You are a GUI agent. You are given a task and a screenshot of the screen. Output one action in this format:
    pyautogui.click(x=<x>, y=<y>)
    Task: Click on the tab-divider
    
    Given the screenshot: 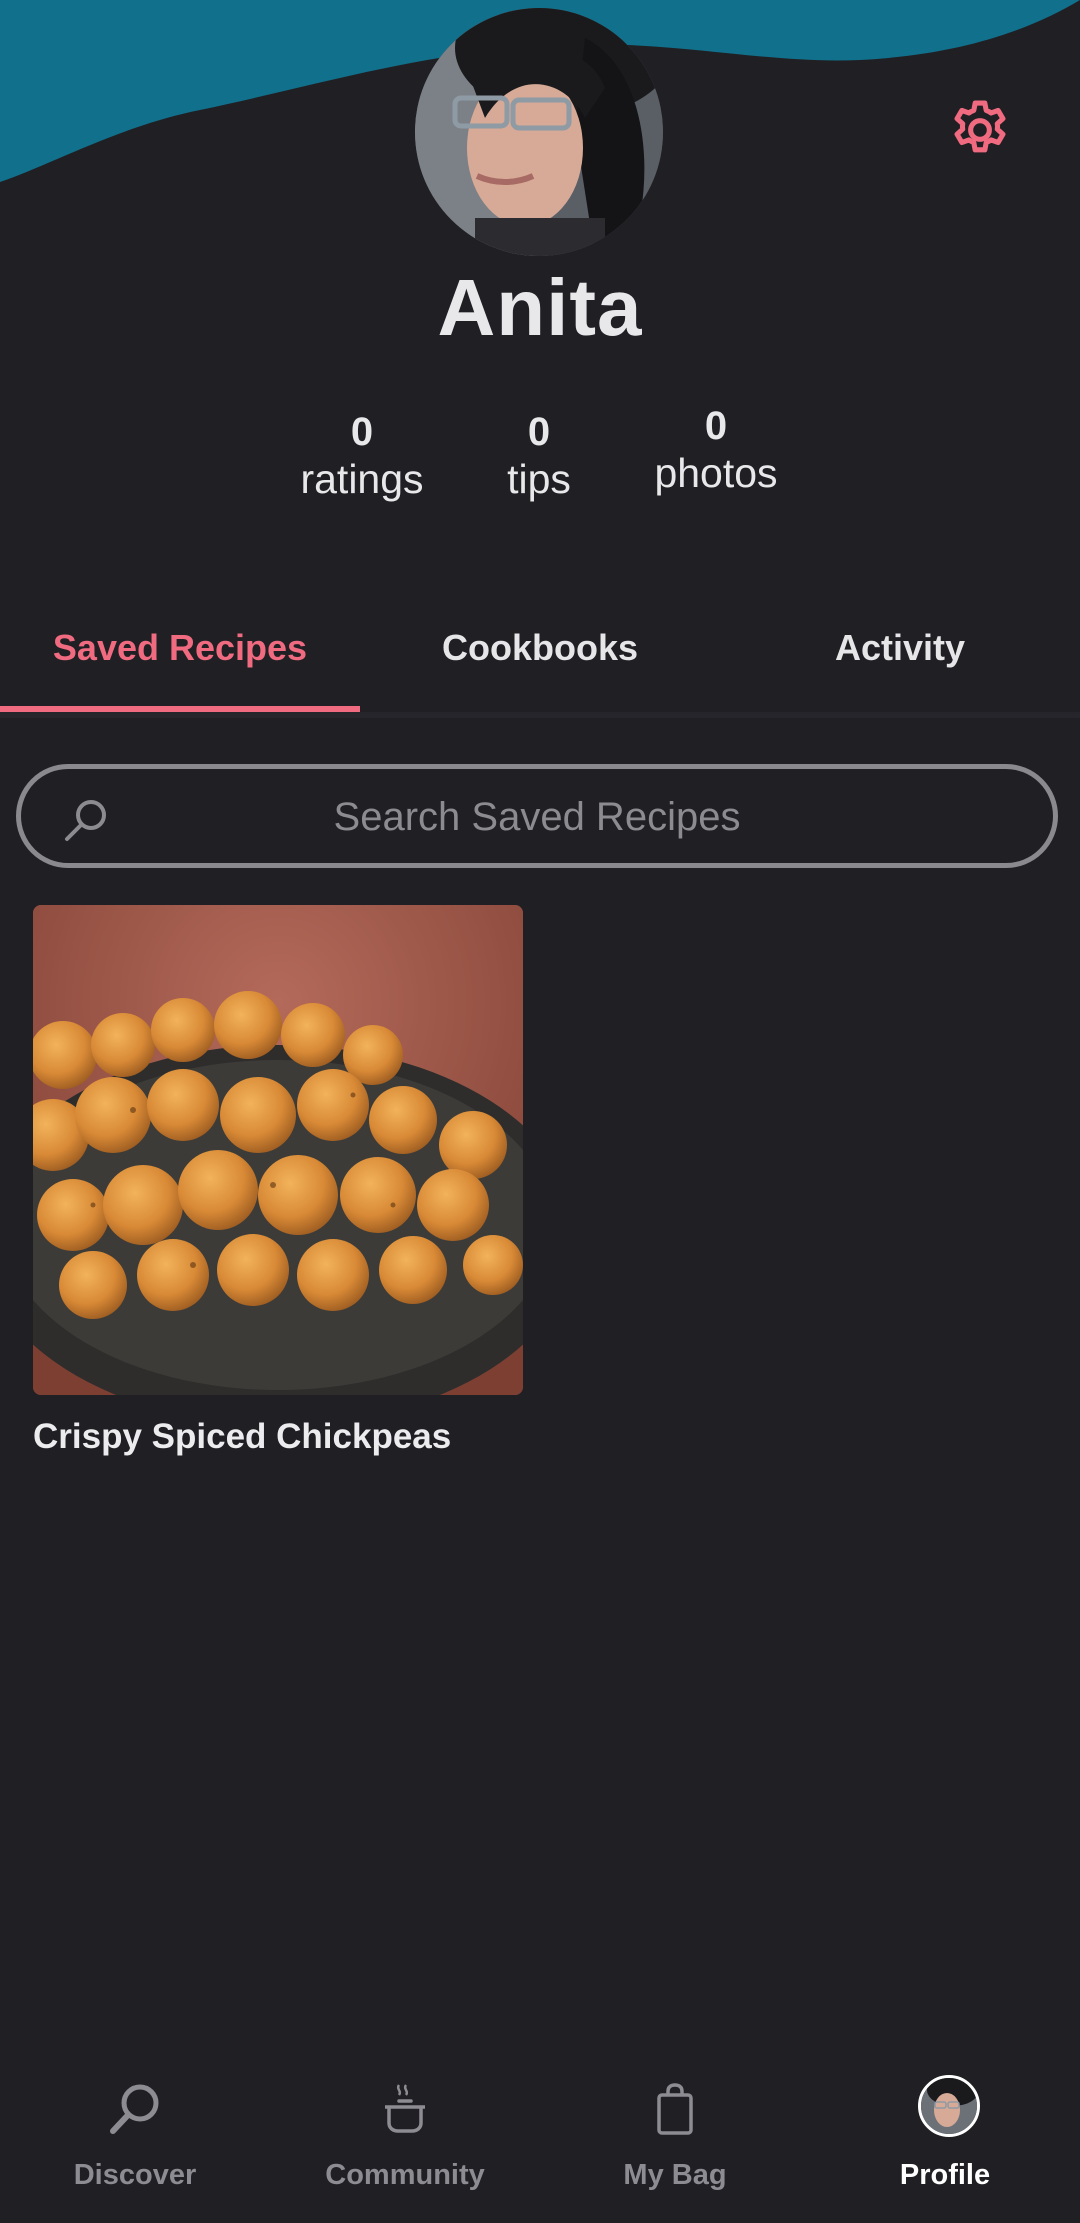 What is the action you would take?
    pyautogui.click(x=540, y=715)
    